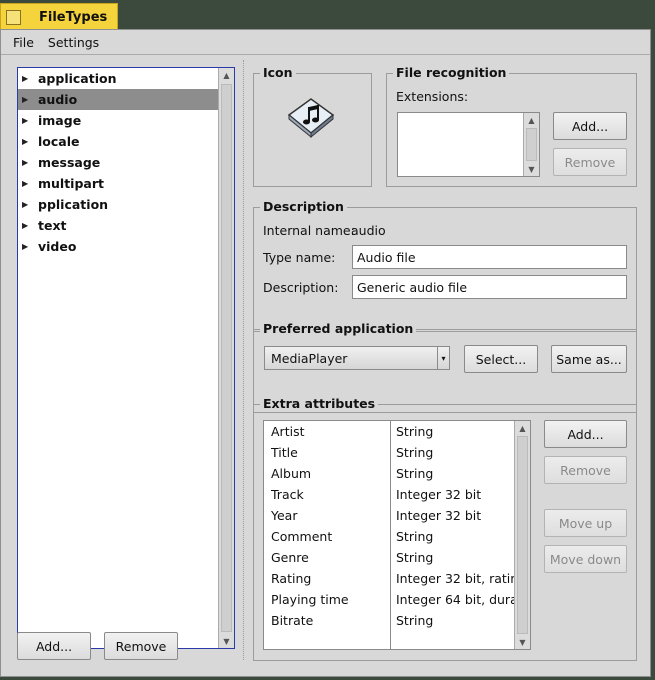 The width and height of the screenshot is (655, 680). I want to click on attribute-row: Rating Integer 32 bit, rating, so click(390, 578).